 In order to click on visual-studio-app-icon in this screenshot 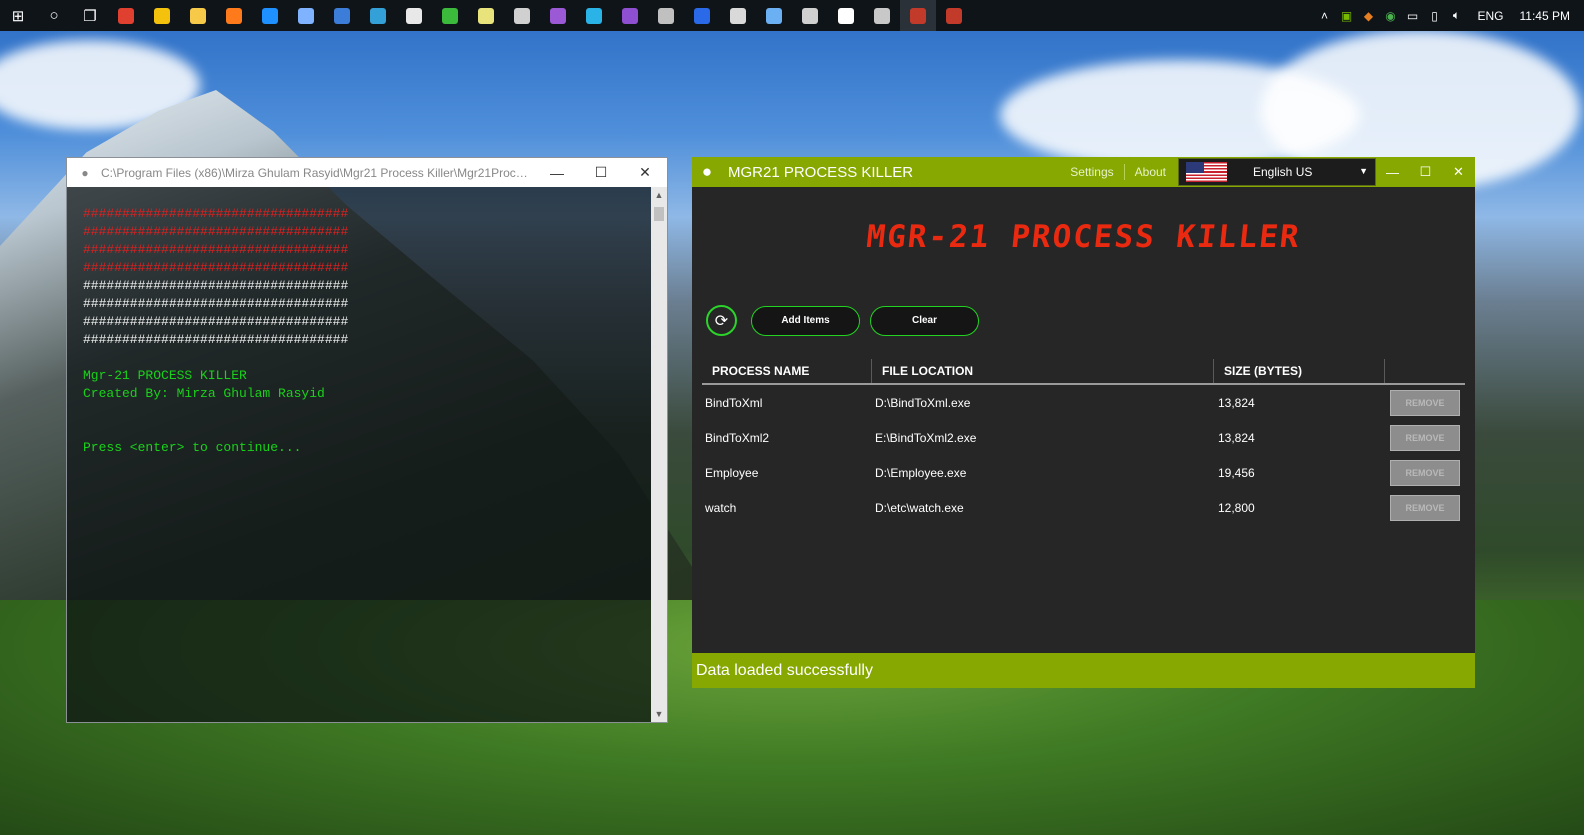, I will do `click(558, 15)`.